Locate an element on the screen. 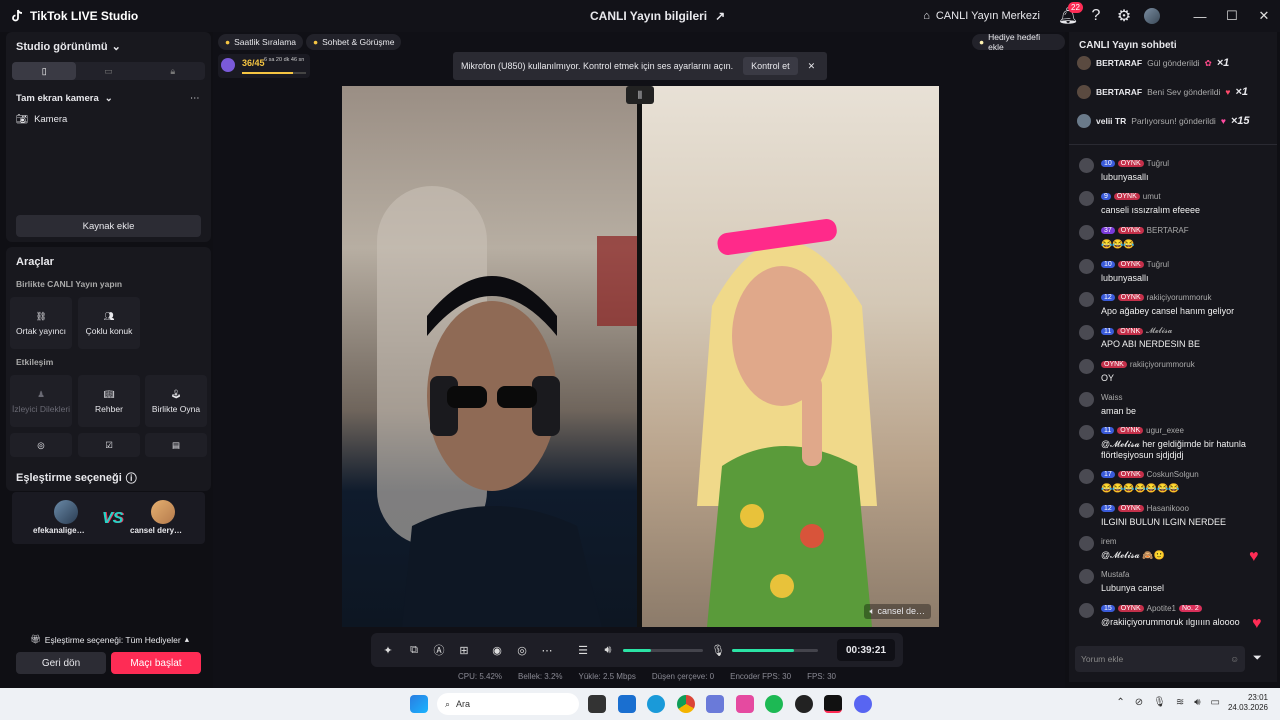 This screenshot has height=720, width=1280. message-text: lubunyasallı is located at coordinates (1125, 278).